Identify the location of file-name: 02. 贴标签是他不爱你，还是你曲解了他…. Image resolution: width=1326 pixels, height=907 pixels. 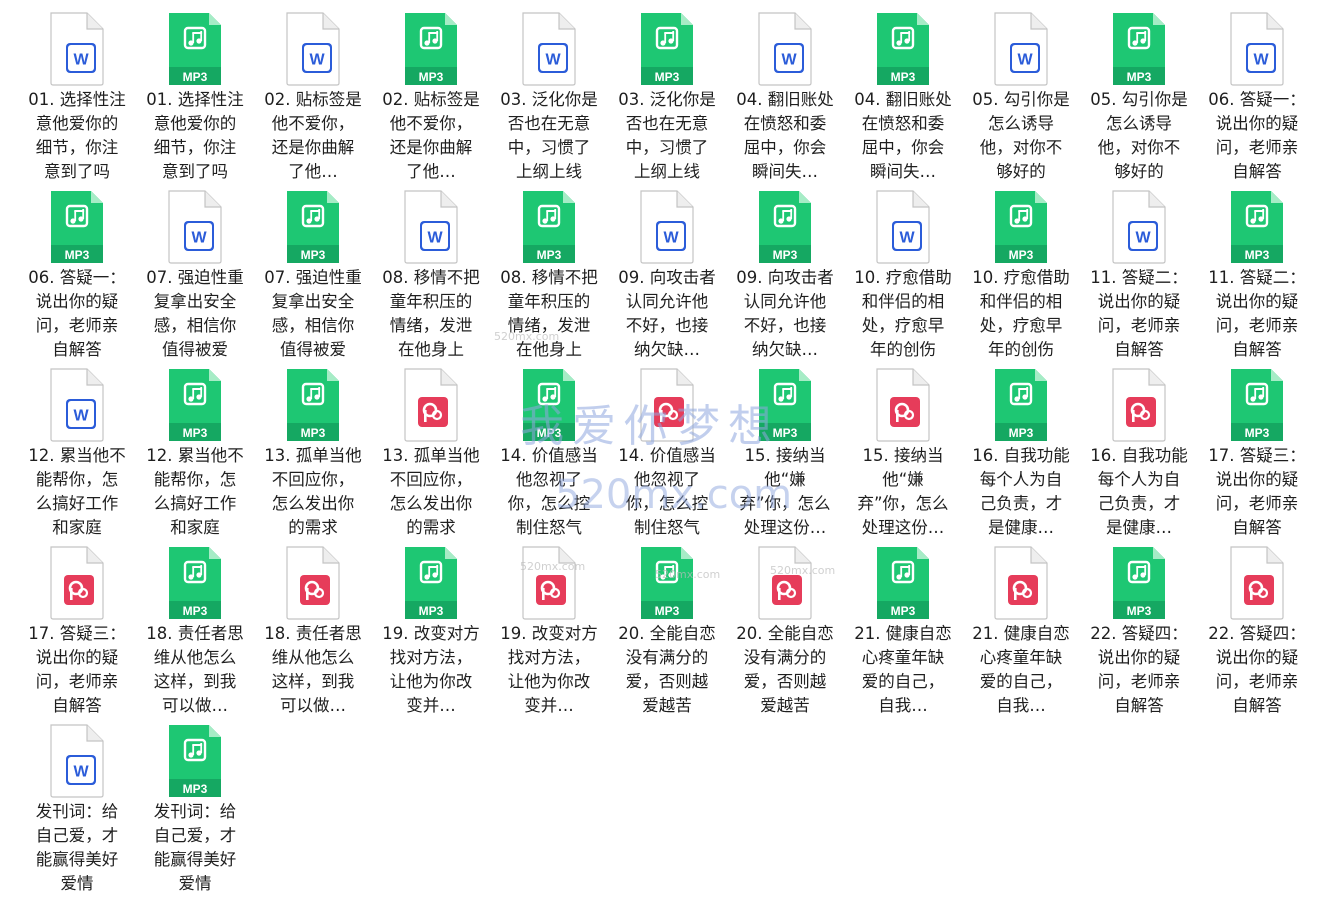
(431, 135).